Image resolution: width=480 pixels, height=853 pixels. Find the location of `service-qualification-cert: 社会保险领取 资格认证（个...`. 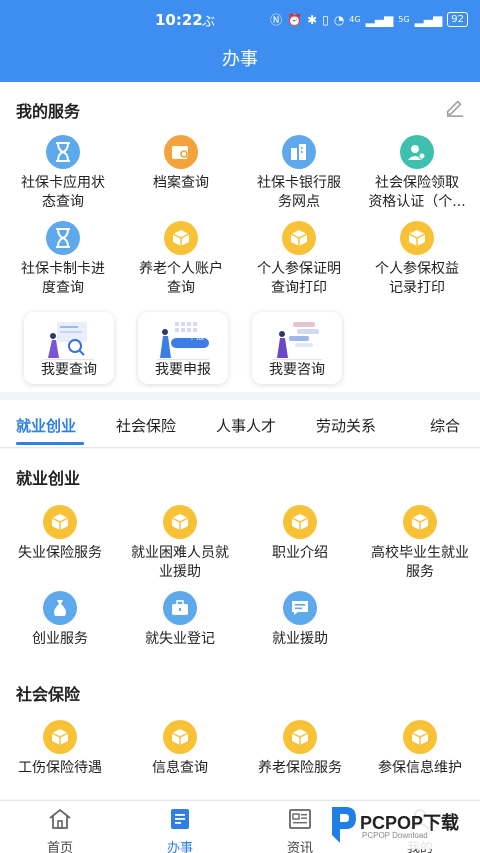

service-qualification-cert: 社会保险领取 资格认证（个... is located at coordinates (417, 173).